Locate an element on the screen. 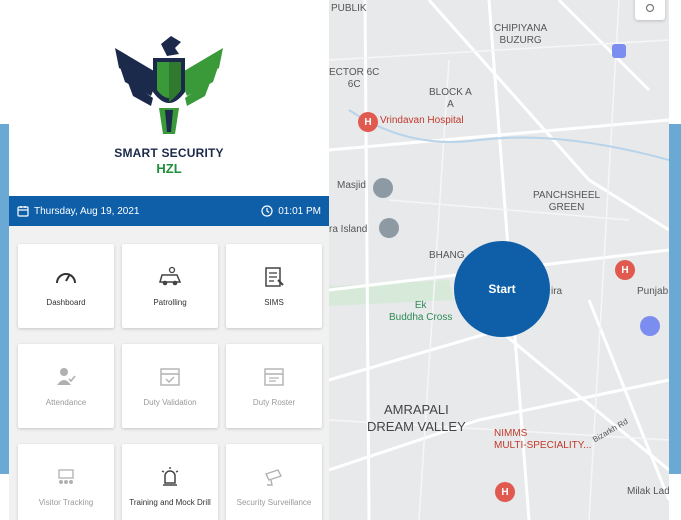  tile-label: Patrolling is located at coordinates (170, 302).